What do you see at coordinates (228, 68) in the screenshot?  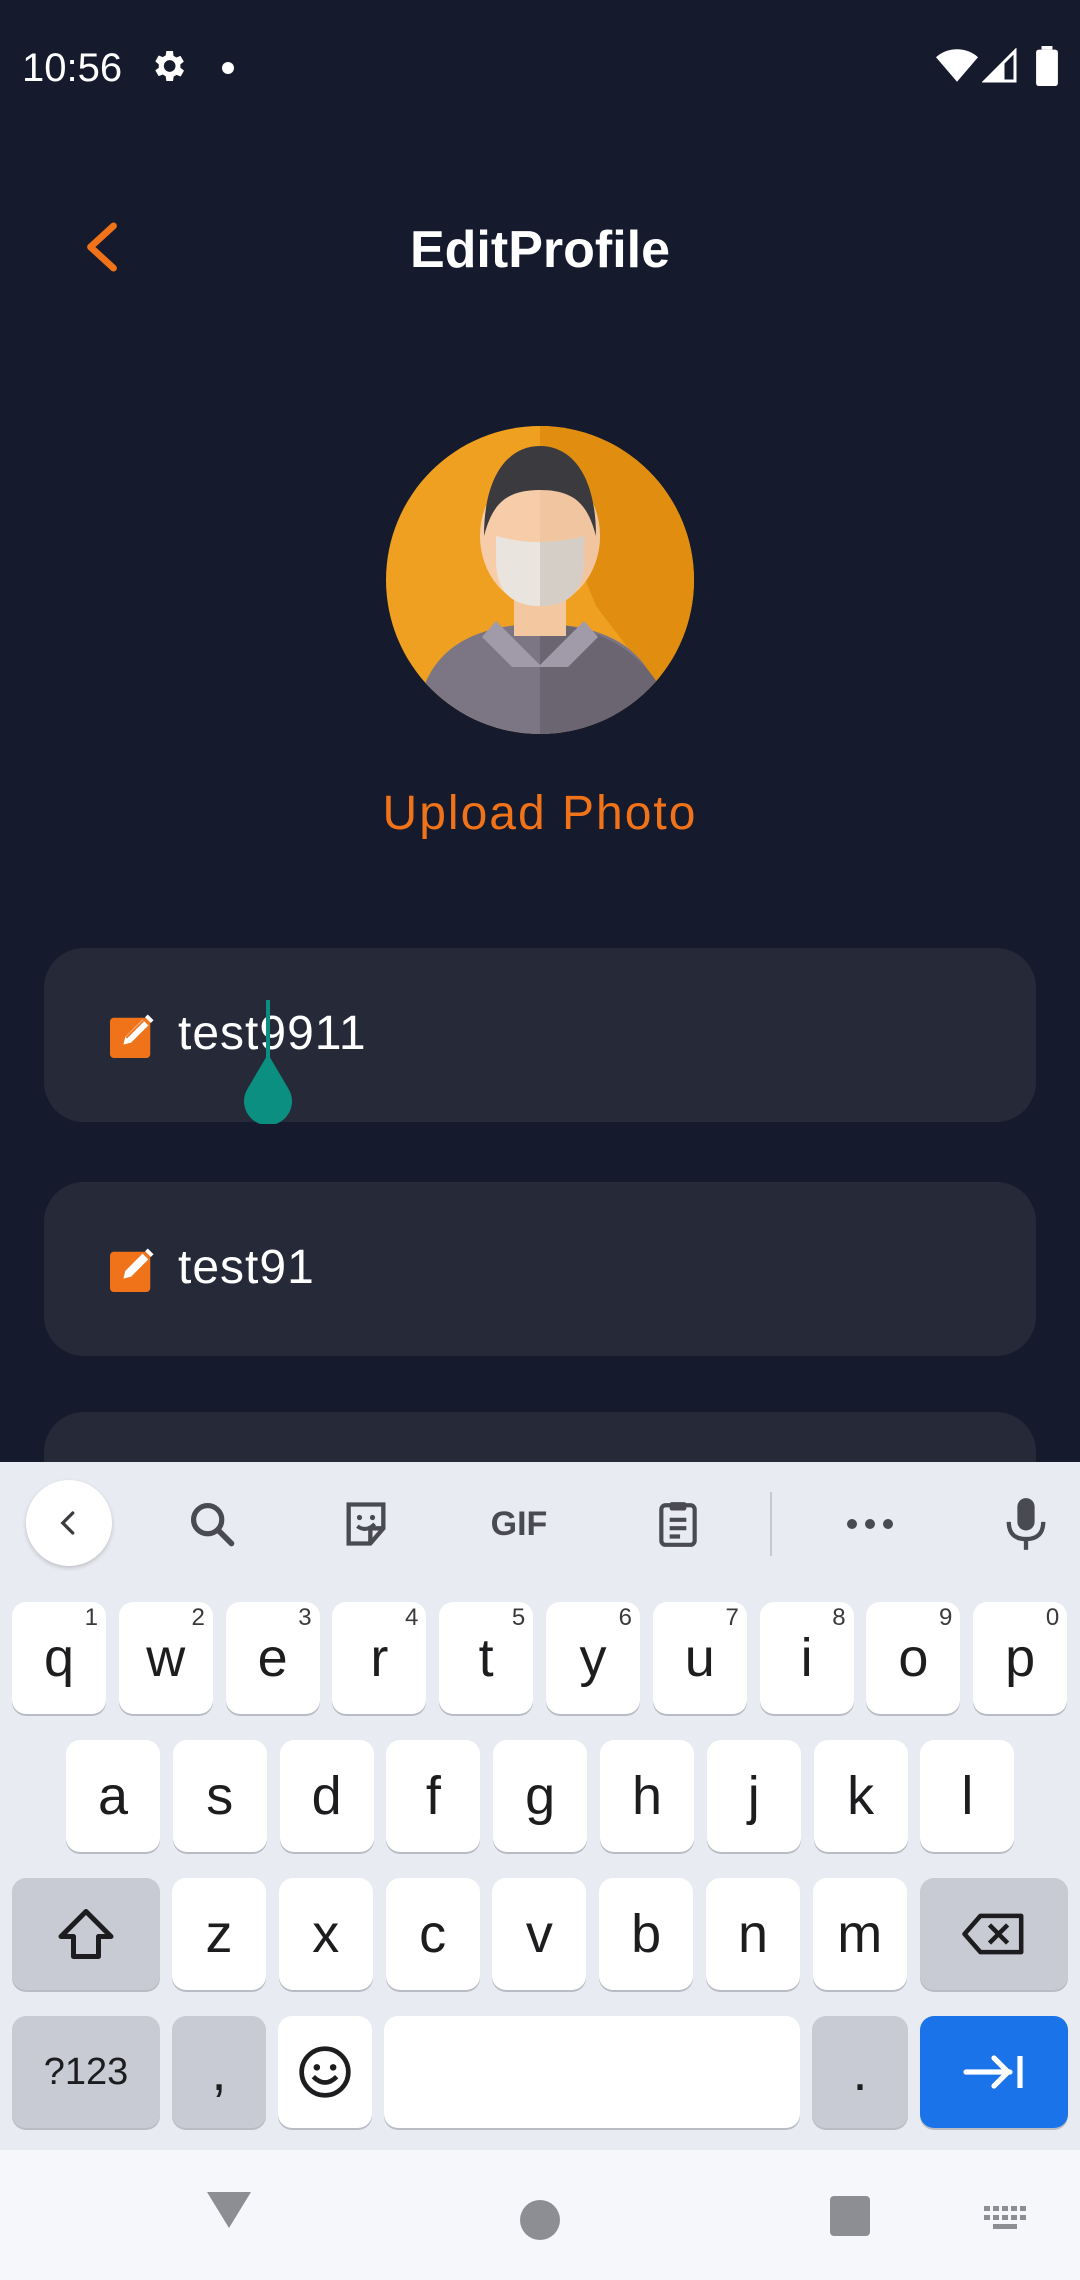 I see `notification-dot-icon` at bounding box center [228, 68].